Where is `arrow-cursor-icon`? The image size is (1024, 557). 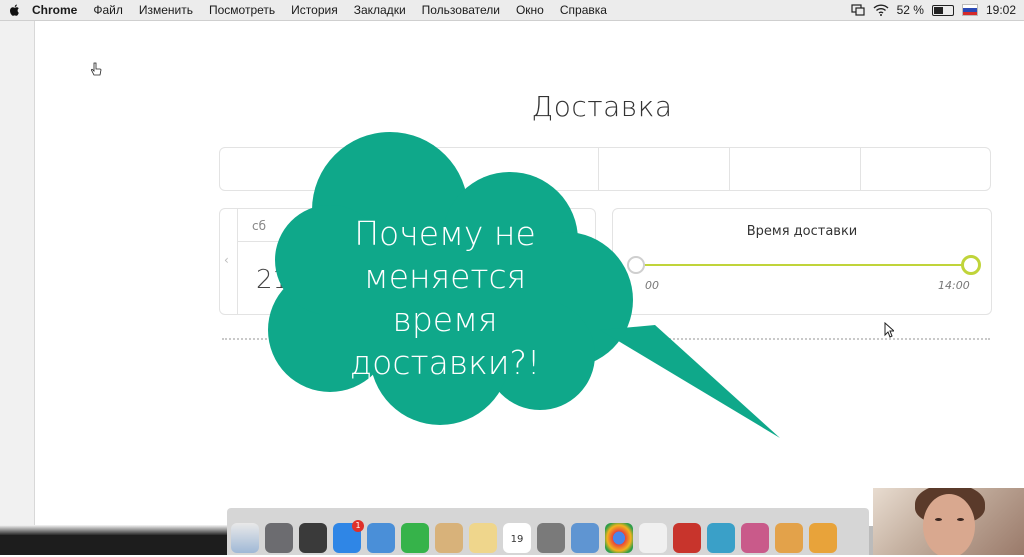 arrow-cursor-icon is located at coordinates (889, 330).